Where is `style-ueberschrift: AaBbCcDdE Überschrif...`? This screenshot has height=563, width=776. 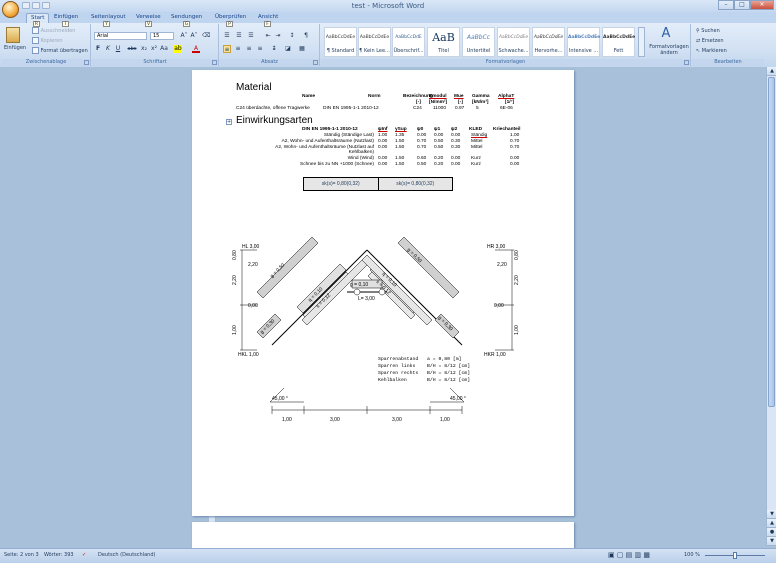
style-ueberschrift: AaBbCcDdE Überschrif... is located at coordinates (408, 42).